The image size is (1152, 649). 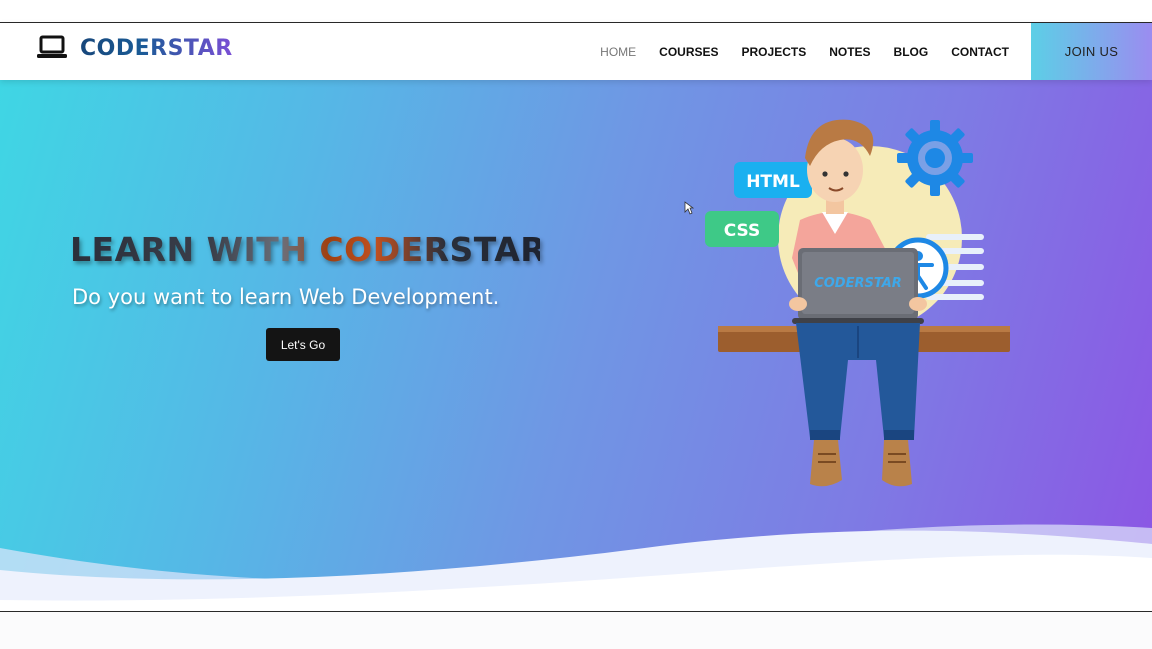 What do you see at coordinates (897, 463) in the screenshot?
I see `right-shoe` at bounding box center [897, 463].